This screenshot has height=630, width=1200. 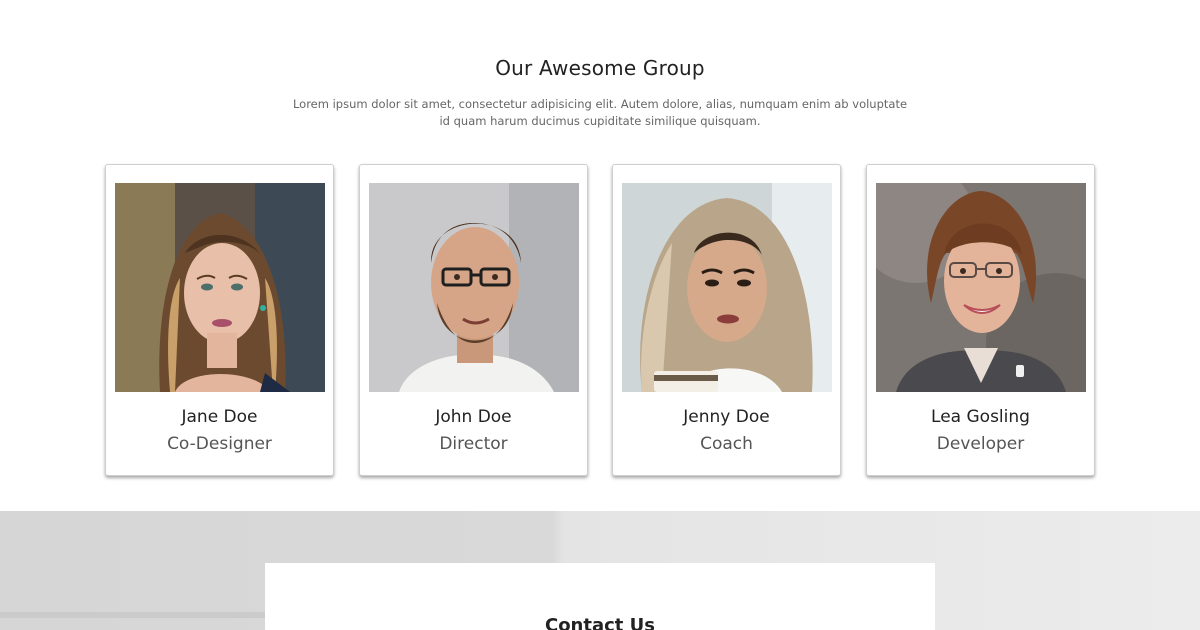 What do you see at coordinates (726, 444) in the screenshot?
I see `member-role: Coach` at bounding box center [726, 444].